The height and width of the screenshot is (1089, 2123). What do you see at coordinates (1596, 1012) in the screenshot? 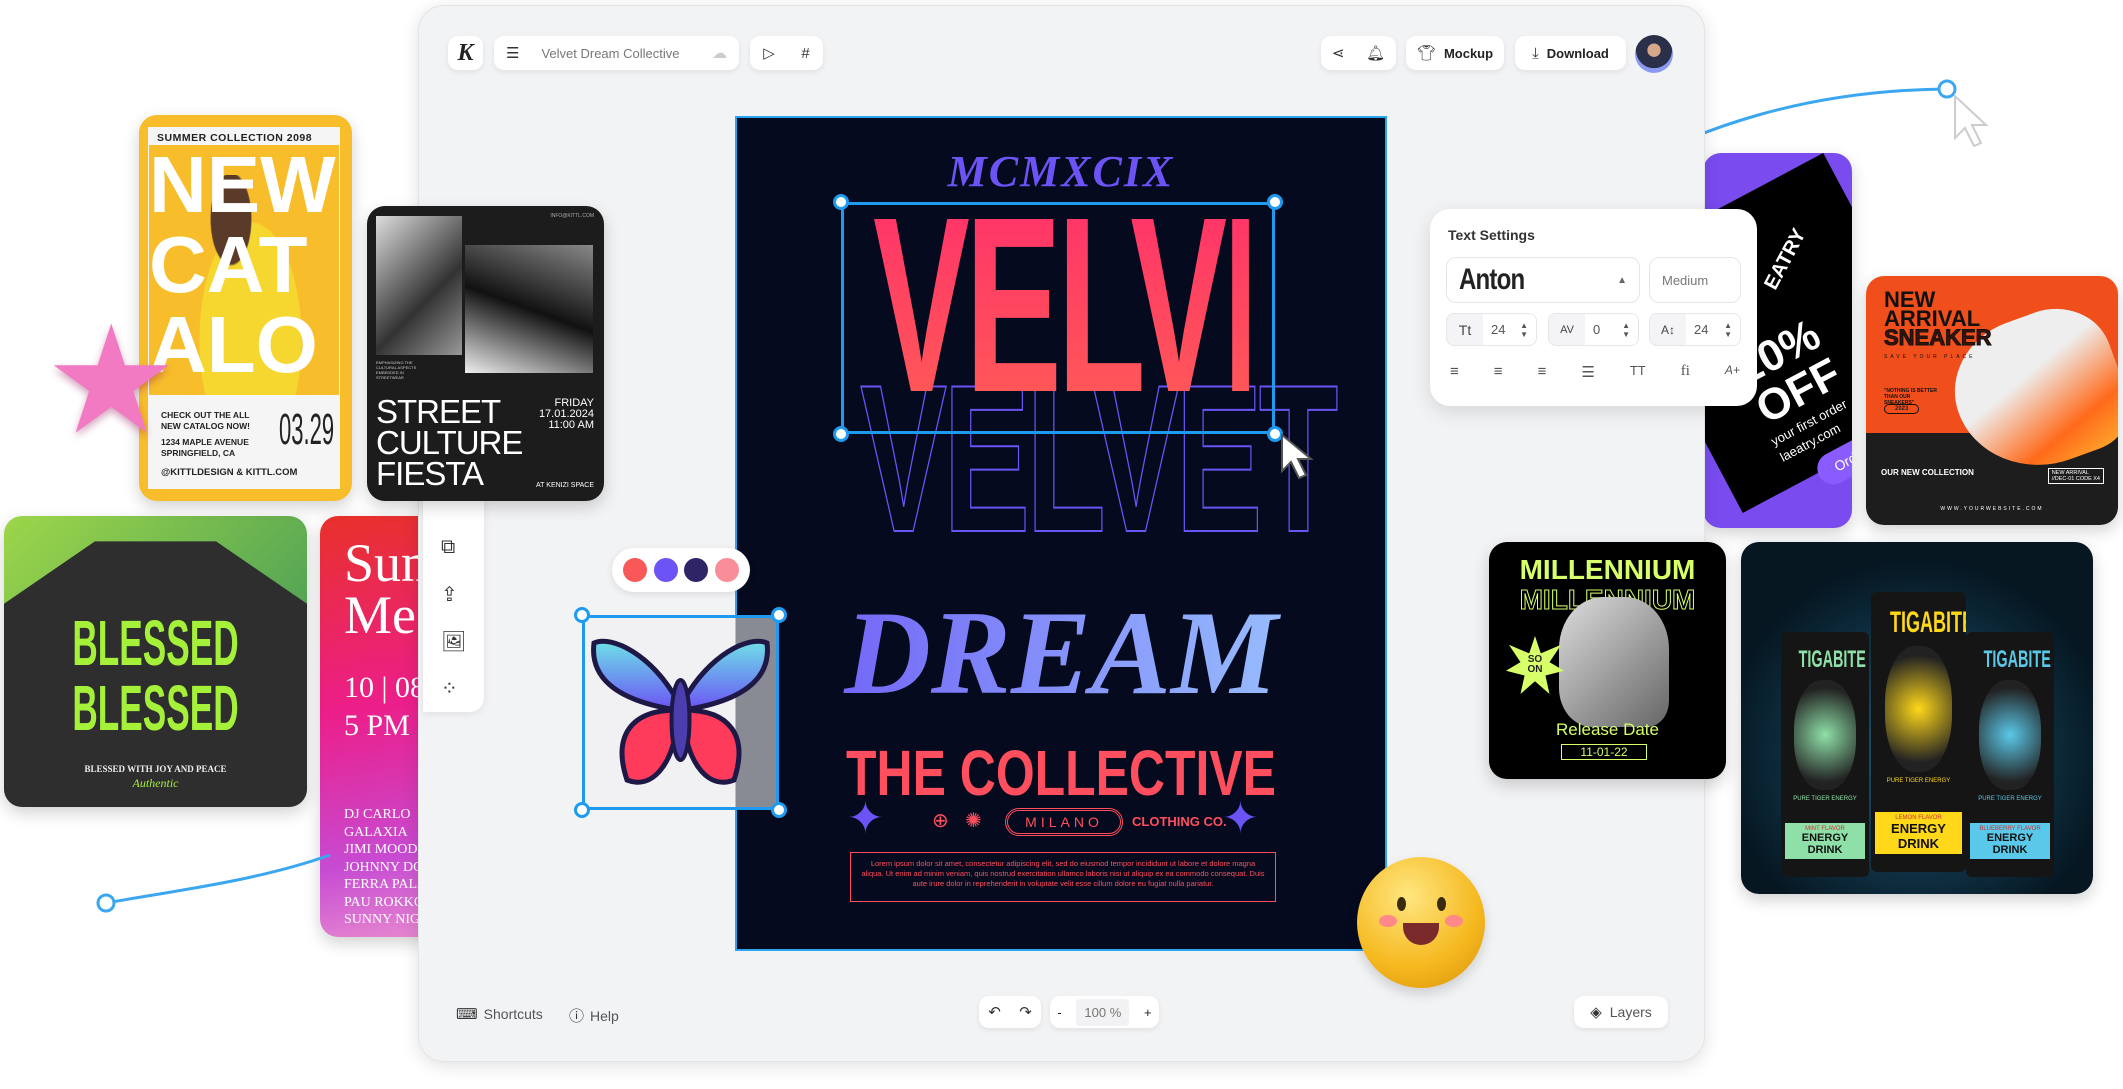
I see `layers-icon: ◈` at bounding box center [1596, 1012].